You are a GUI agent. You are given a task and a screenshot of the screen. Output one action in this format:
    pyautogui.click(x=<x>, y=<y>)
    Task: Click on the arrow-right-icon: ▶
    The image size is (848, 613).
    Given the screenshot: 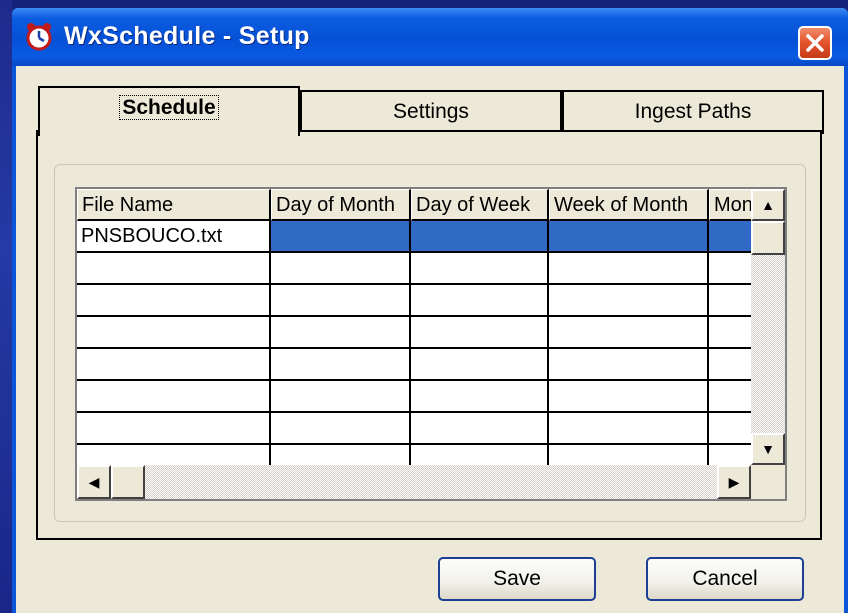 What is the action you would take?
    pyautogui.click(x=734, y=481)
    